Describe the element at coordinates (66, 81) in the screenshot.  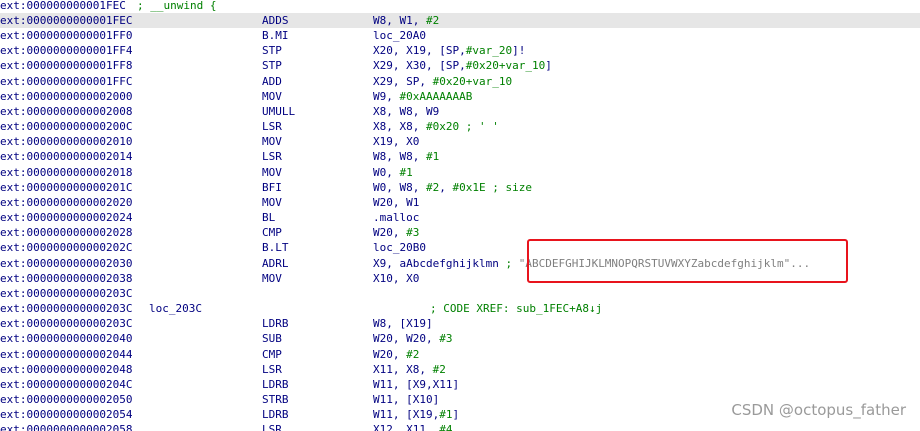
I see `address: ext:0000000000001FFC` at that location.